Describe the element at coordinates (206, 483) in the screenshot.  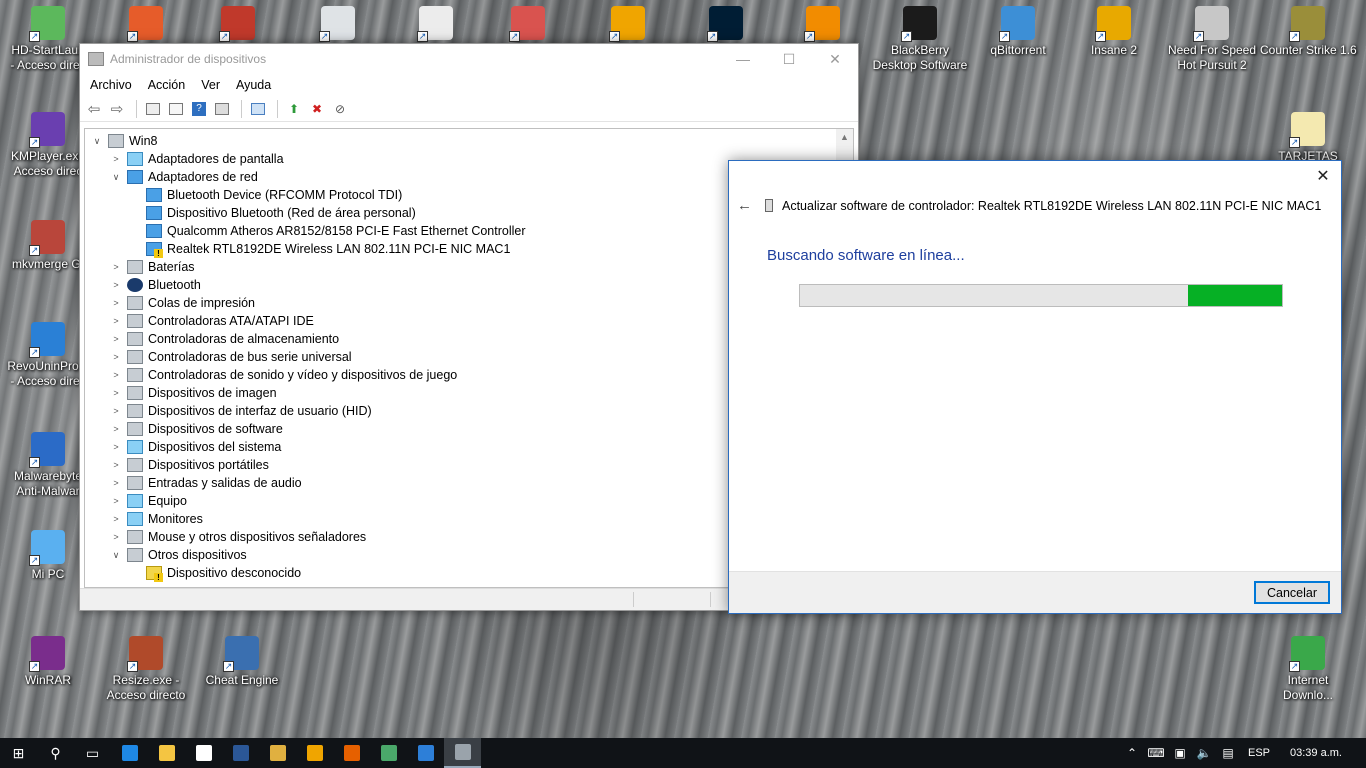
I see `tree-item: > Entradas y salidas de audio` at that location.